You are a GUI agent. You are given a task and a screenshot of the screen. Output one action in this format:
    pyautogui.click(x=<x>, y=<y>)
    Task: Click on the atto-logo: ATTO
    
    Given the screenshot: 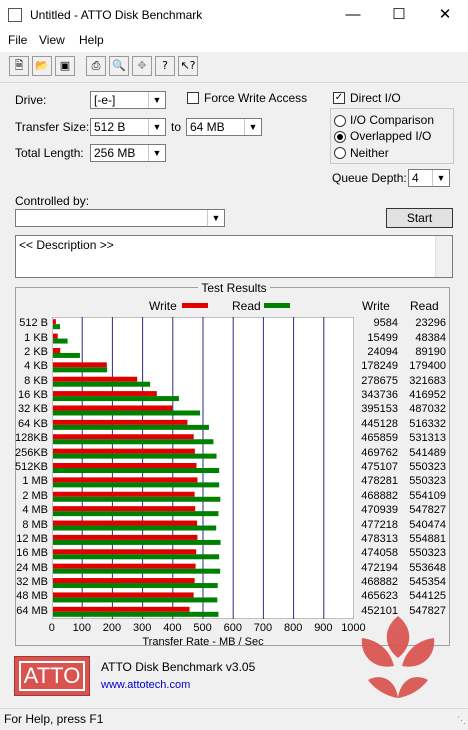 What is the action you would take?
    pyautogui.click(x=52, y=676)
    